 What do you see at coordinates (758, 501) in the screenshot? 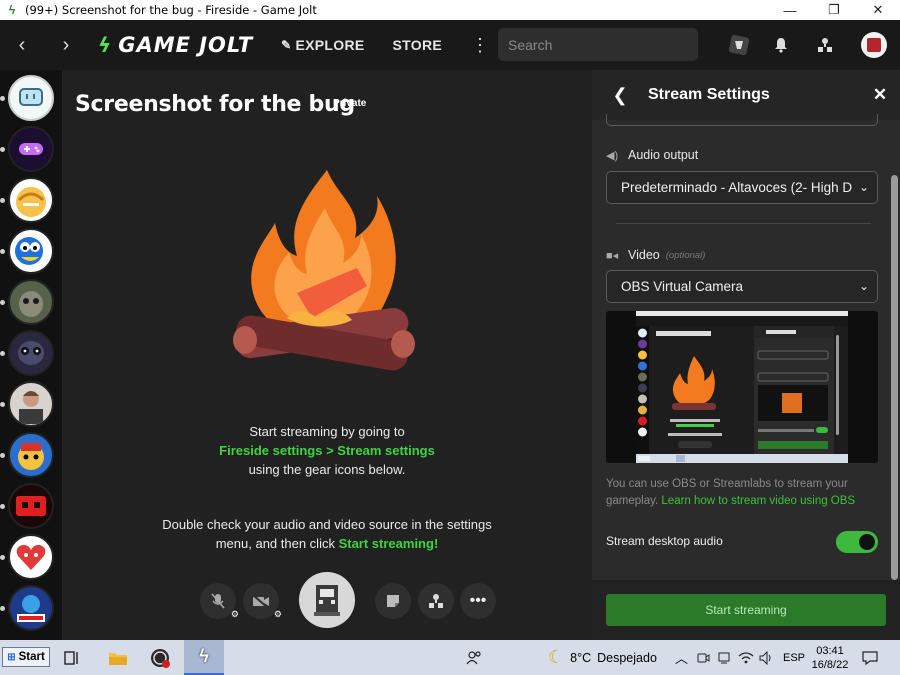
I see `obs-guide-link: Learn how to stream video using OBS` at bounding box center [758, 501].